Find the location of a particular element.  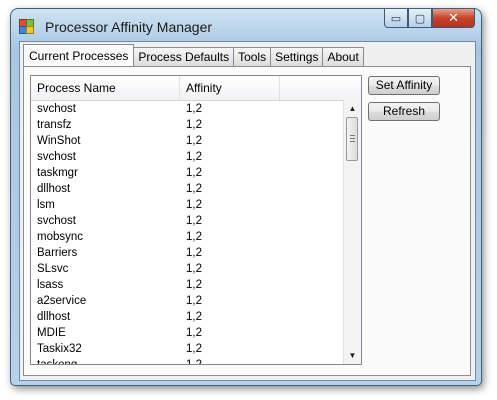

table-row: transfz 1,2 is located at coordinates (187, 125).